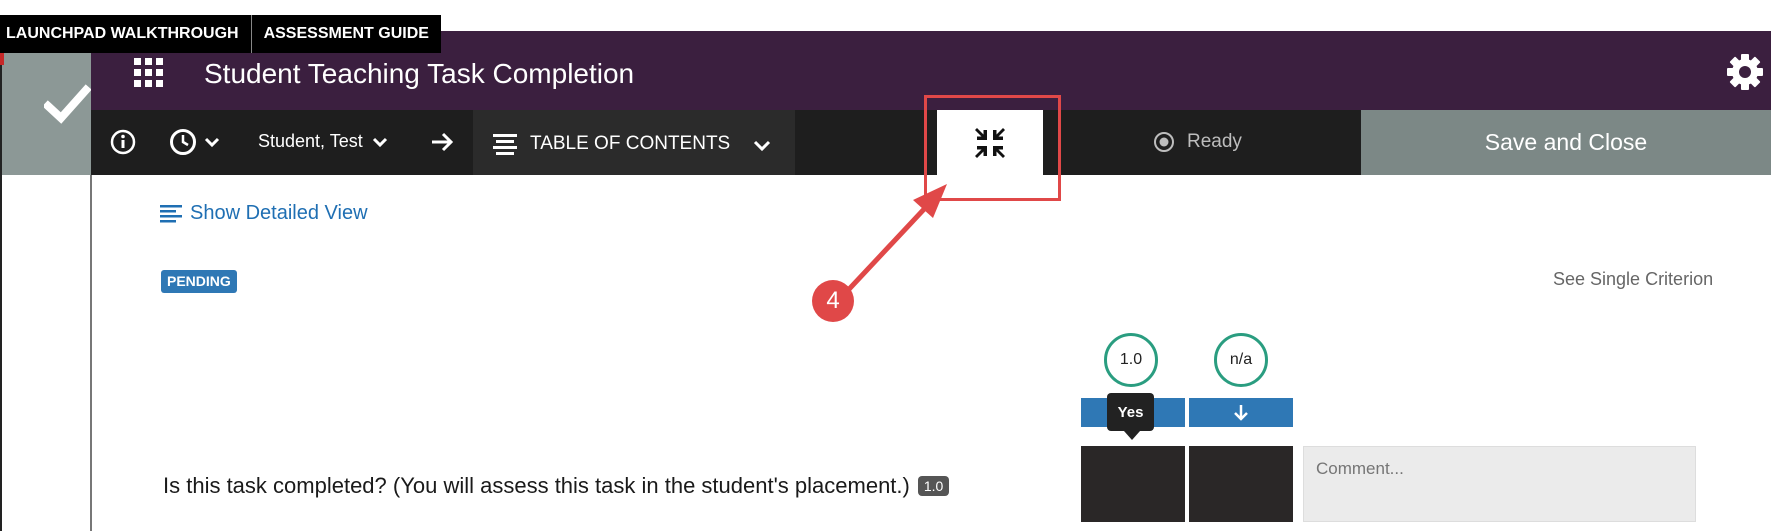 The height and width of the screenshot is (531, 1771). Describe the element at coordinates (1164, 142) in the screenshot. I see `radio-dot-icon` at that location.